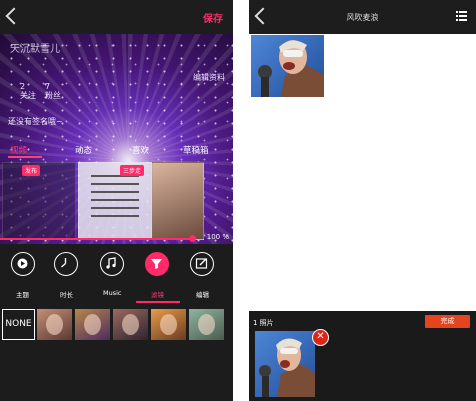 The height and width of the screenshot is (401, 476). What do you see at coordinates (35, 49) in the screenshot?
I see `profile-name: 天沉默雪儿` at bounding box center [35, 49].